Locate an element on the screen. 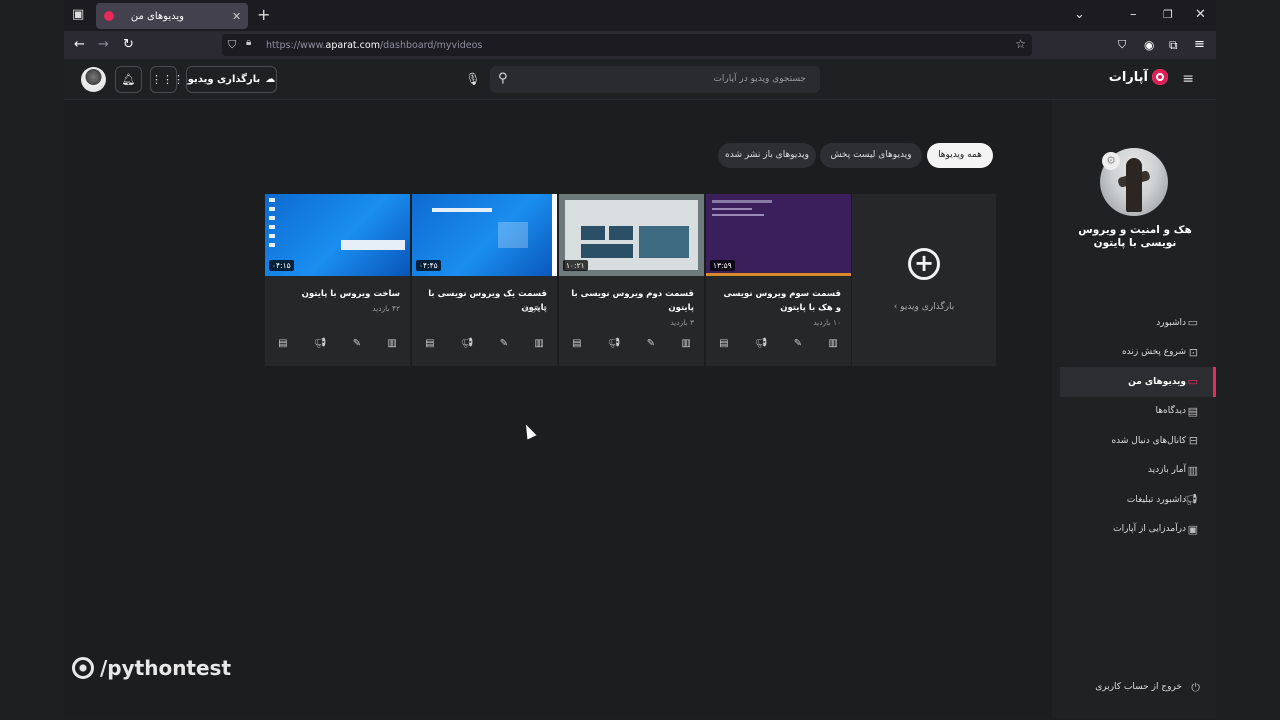  voice-search-button: 🎙︎ is located at coordinates (473, 79).